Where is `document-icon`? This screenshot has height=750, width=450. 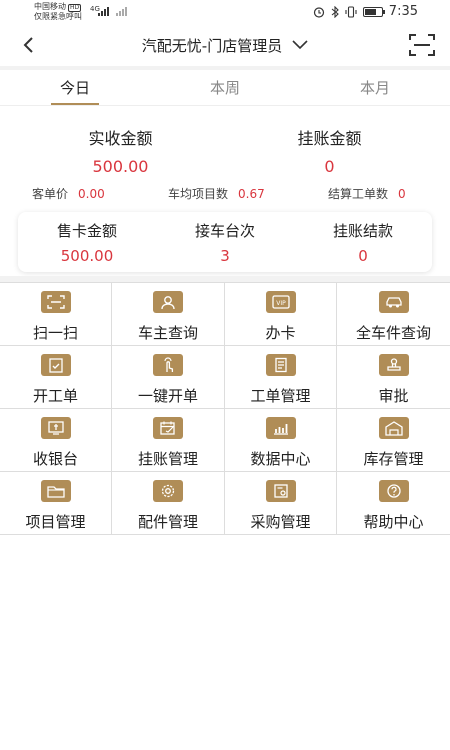
document-icon is located at coordinates (280, 365).